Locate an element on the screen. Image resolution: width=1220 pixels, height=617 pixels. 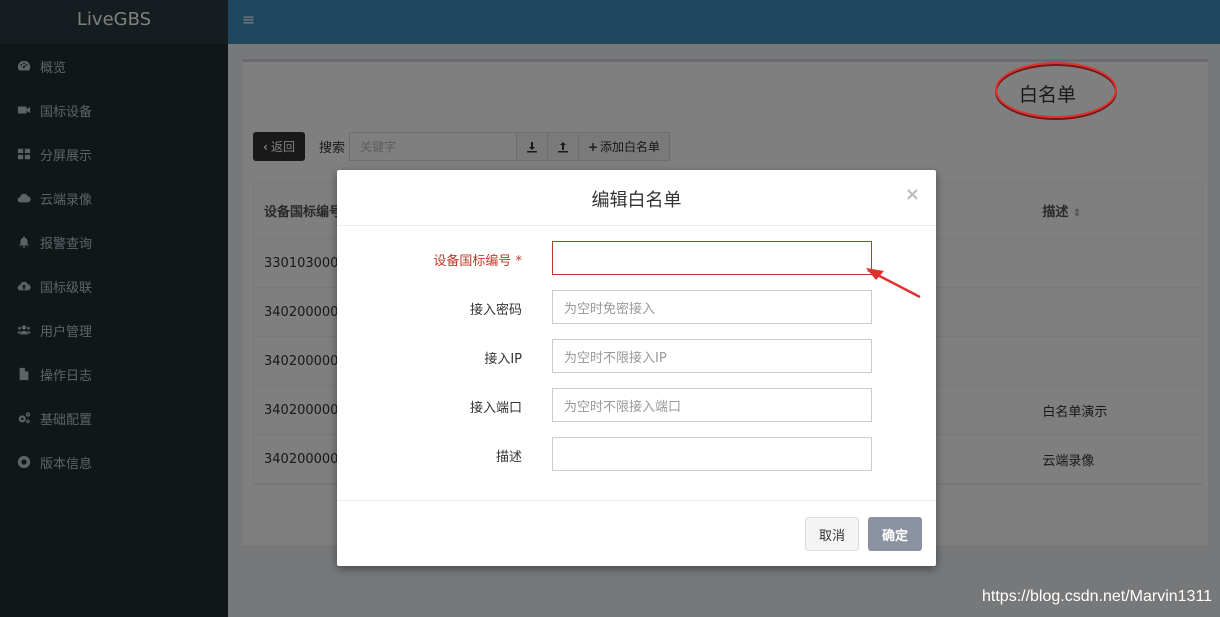
port-field: 为空时不限接入端口 is located at coordinates (712, 405).